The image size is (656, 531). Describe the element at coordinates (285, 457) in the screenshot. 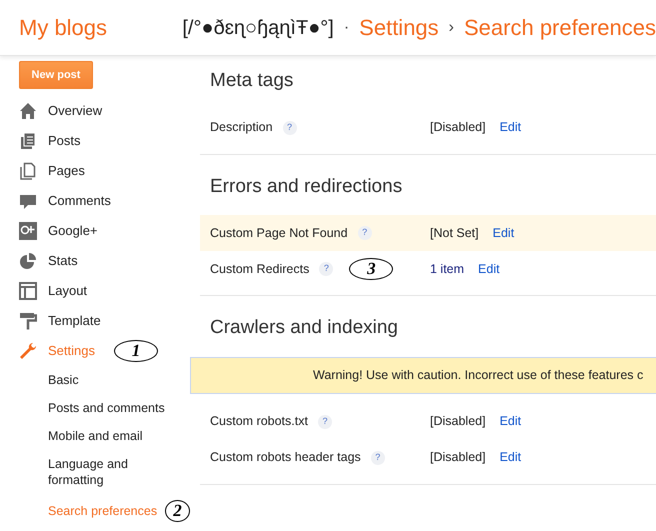

I see `setting-label: Custom robots header tags` at that location.